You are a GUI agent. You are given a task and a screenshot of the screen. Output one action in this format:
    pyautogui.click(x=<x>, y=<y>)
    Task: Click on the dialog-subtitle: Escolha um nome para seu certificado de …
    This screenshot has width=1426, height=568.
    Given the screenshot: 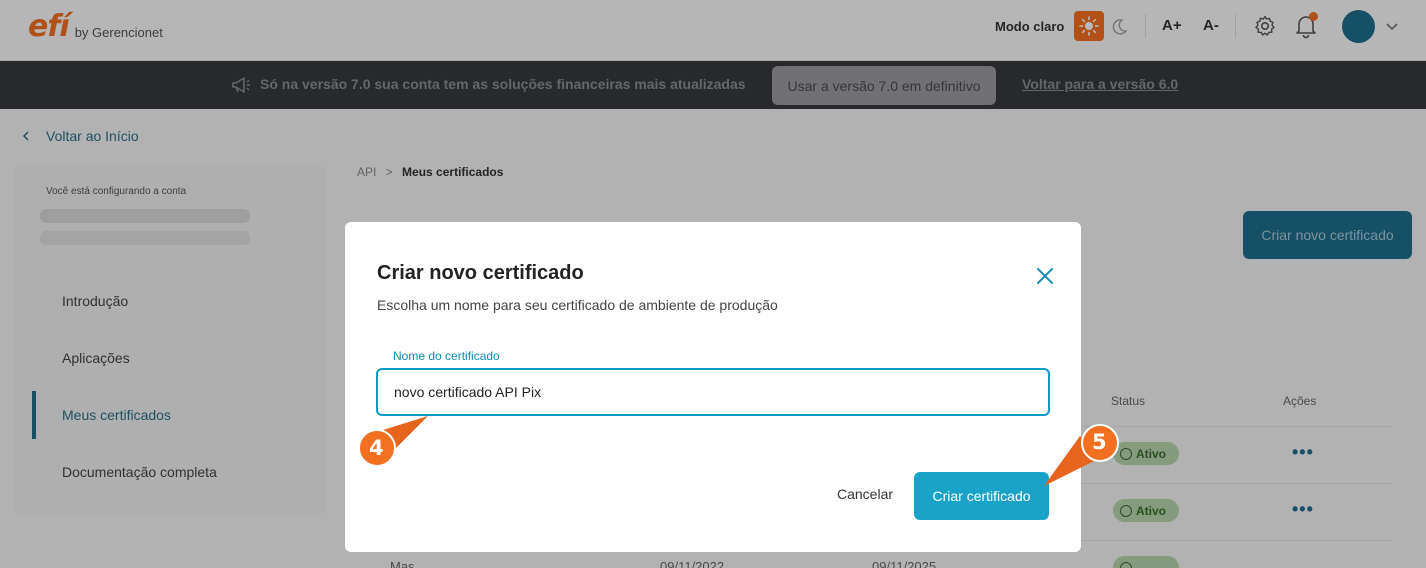 What is the action you would take?
    pyautogui.click(x=577, y=305)
    